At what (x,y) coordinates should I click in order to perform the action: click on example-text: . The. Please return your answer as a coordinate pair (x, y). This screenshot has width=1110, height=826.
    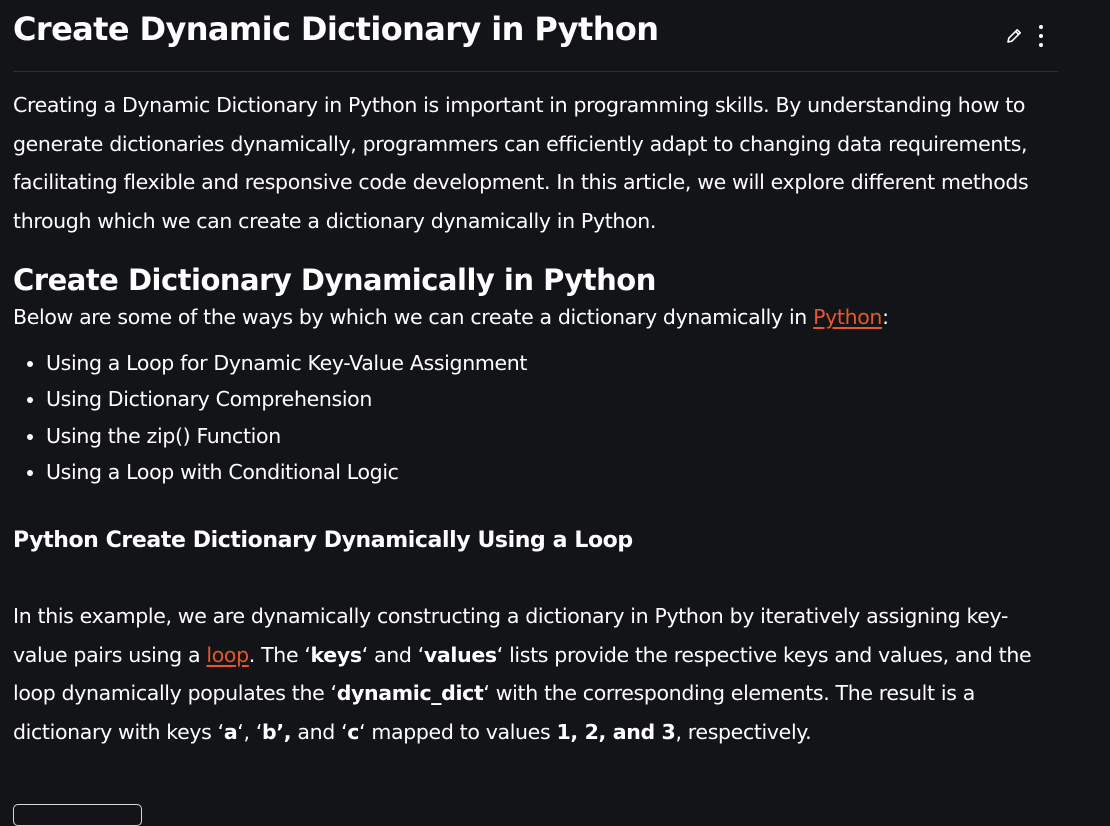
    Looking at the image, I should click on (276, 654).